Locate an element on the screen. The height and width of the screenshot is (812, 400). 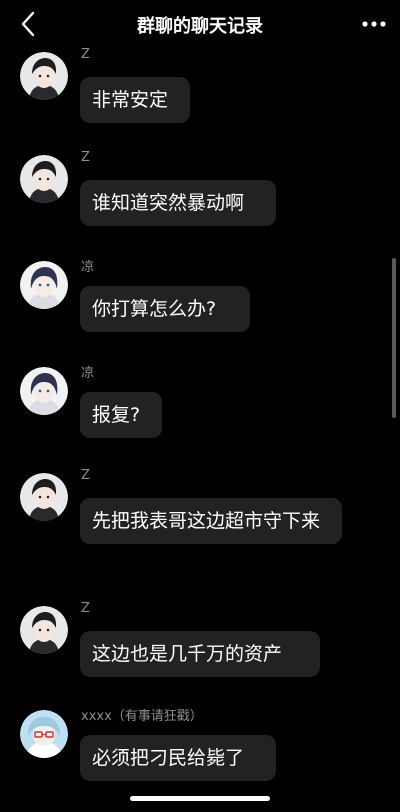
message-bubble: 先把我表哥这边超市守下来 is located at coordinates (211, 521).